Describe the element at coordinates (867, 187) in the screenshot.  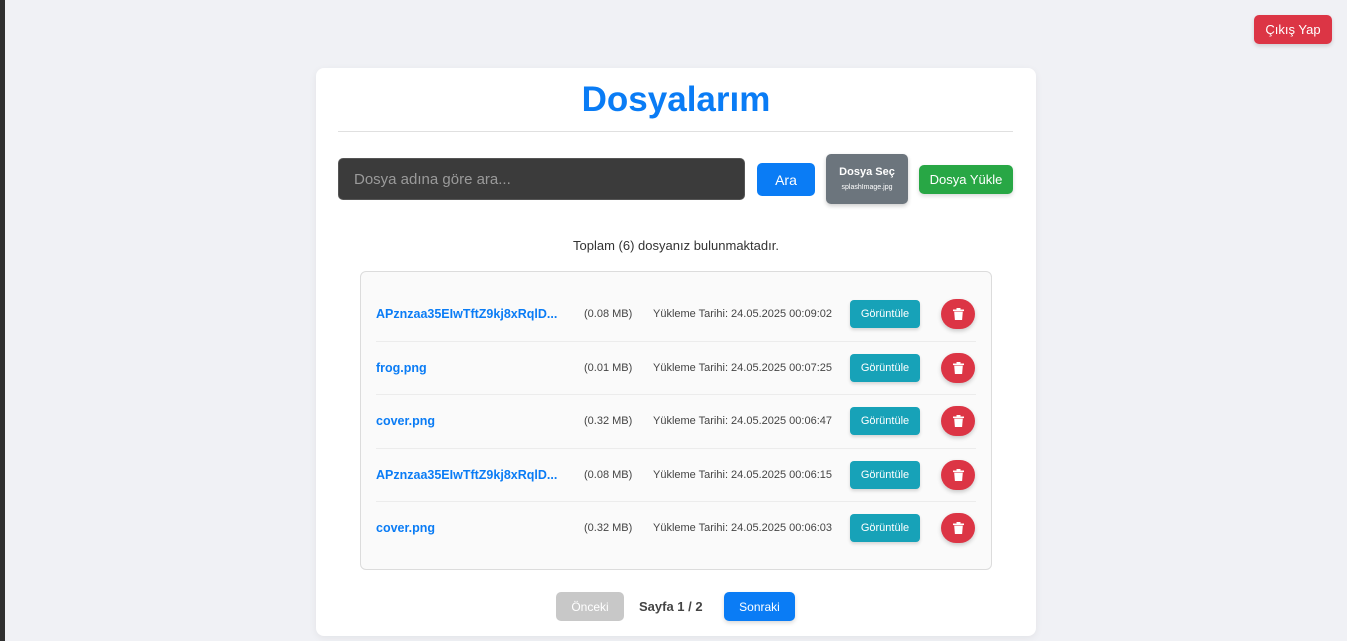
I see `selected-file-name: splashImage.jpg` at that location.